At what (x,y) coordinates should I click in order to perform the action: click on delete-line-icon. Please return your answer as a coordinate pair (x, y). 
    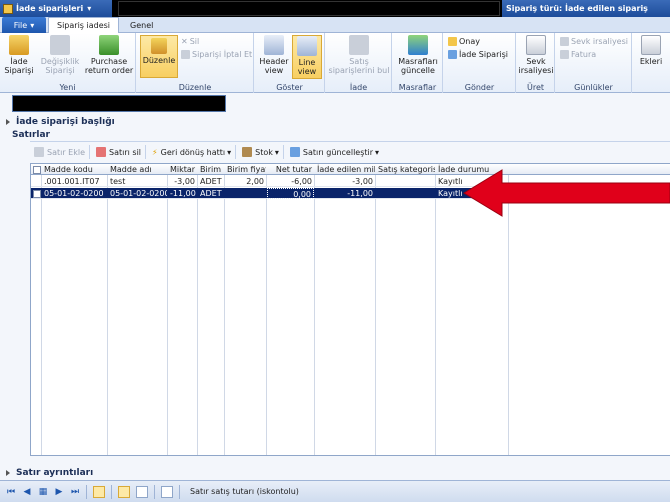
    Looking at the image, I should click on (101, 152).